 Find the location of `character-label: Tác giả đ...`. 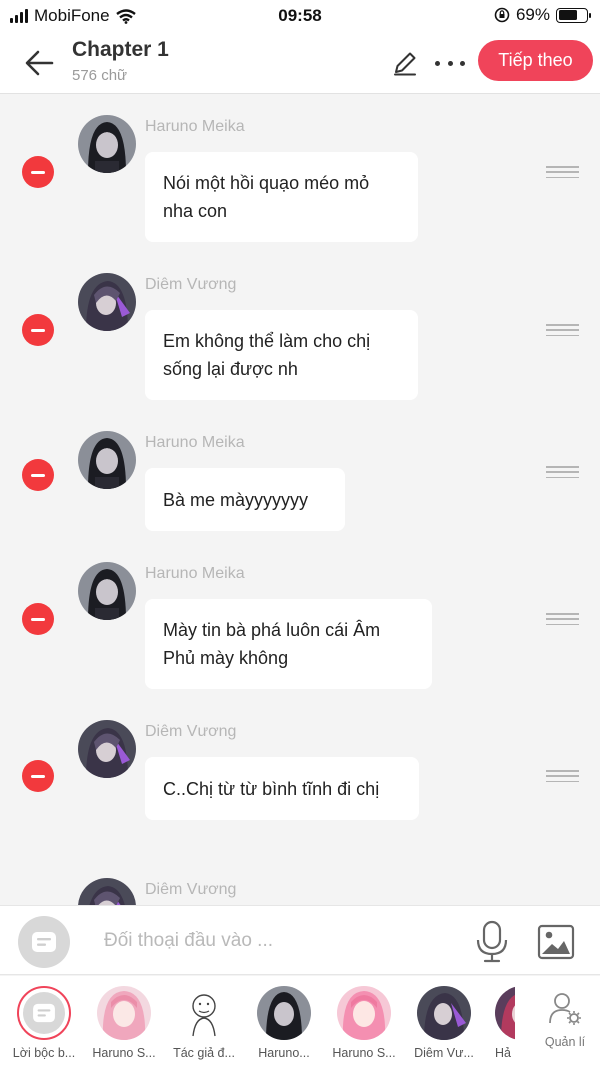

character-label: Tác giả đ... is located at coordinates (204, 1053).